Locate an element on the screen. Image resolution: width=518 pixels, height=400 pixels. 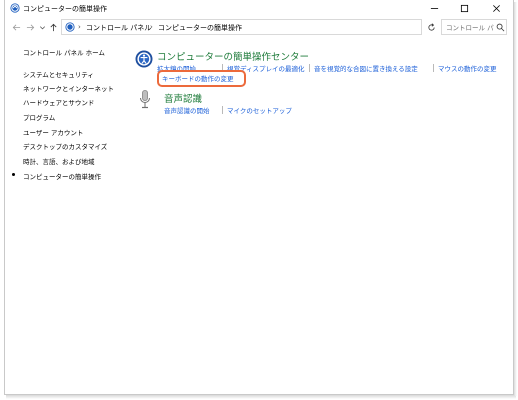
close-icon is located at coordinates (496, 8).